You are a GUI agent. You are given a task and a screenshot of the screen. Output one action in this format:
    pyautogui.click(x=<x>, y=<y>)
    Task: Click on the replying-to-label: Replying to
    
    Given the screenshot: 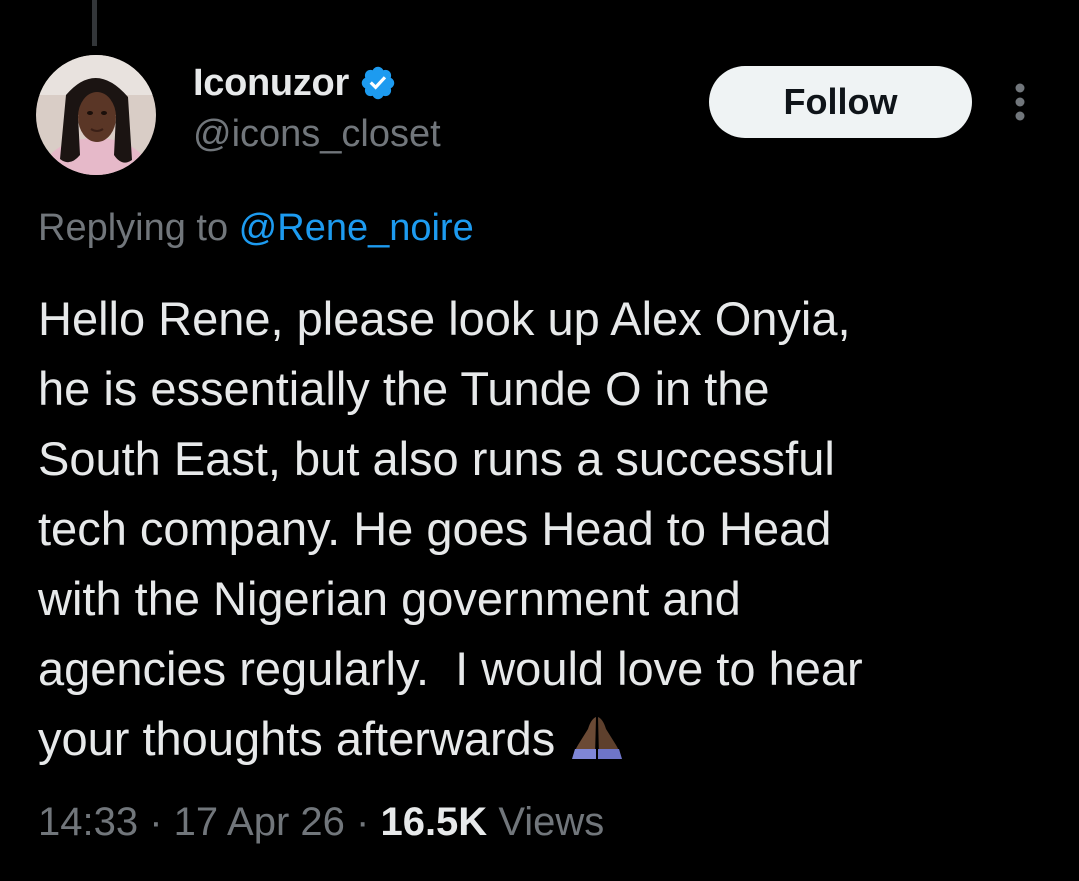 What is the action you would take?
    pyautogui.click(x=138, y=228)
    